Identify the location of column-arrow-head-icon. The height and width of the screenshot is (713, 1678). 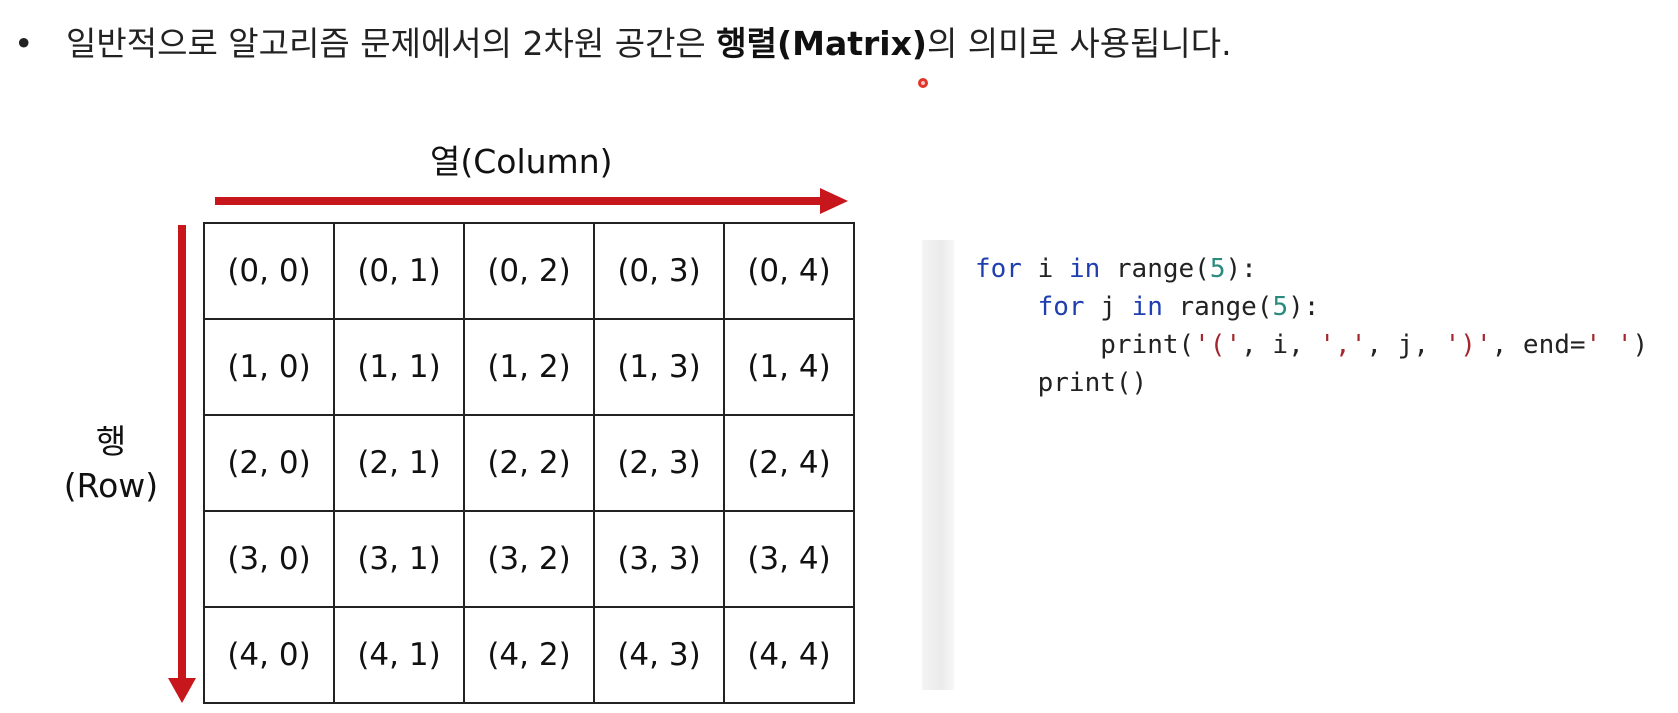
(834, 201).